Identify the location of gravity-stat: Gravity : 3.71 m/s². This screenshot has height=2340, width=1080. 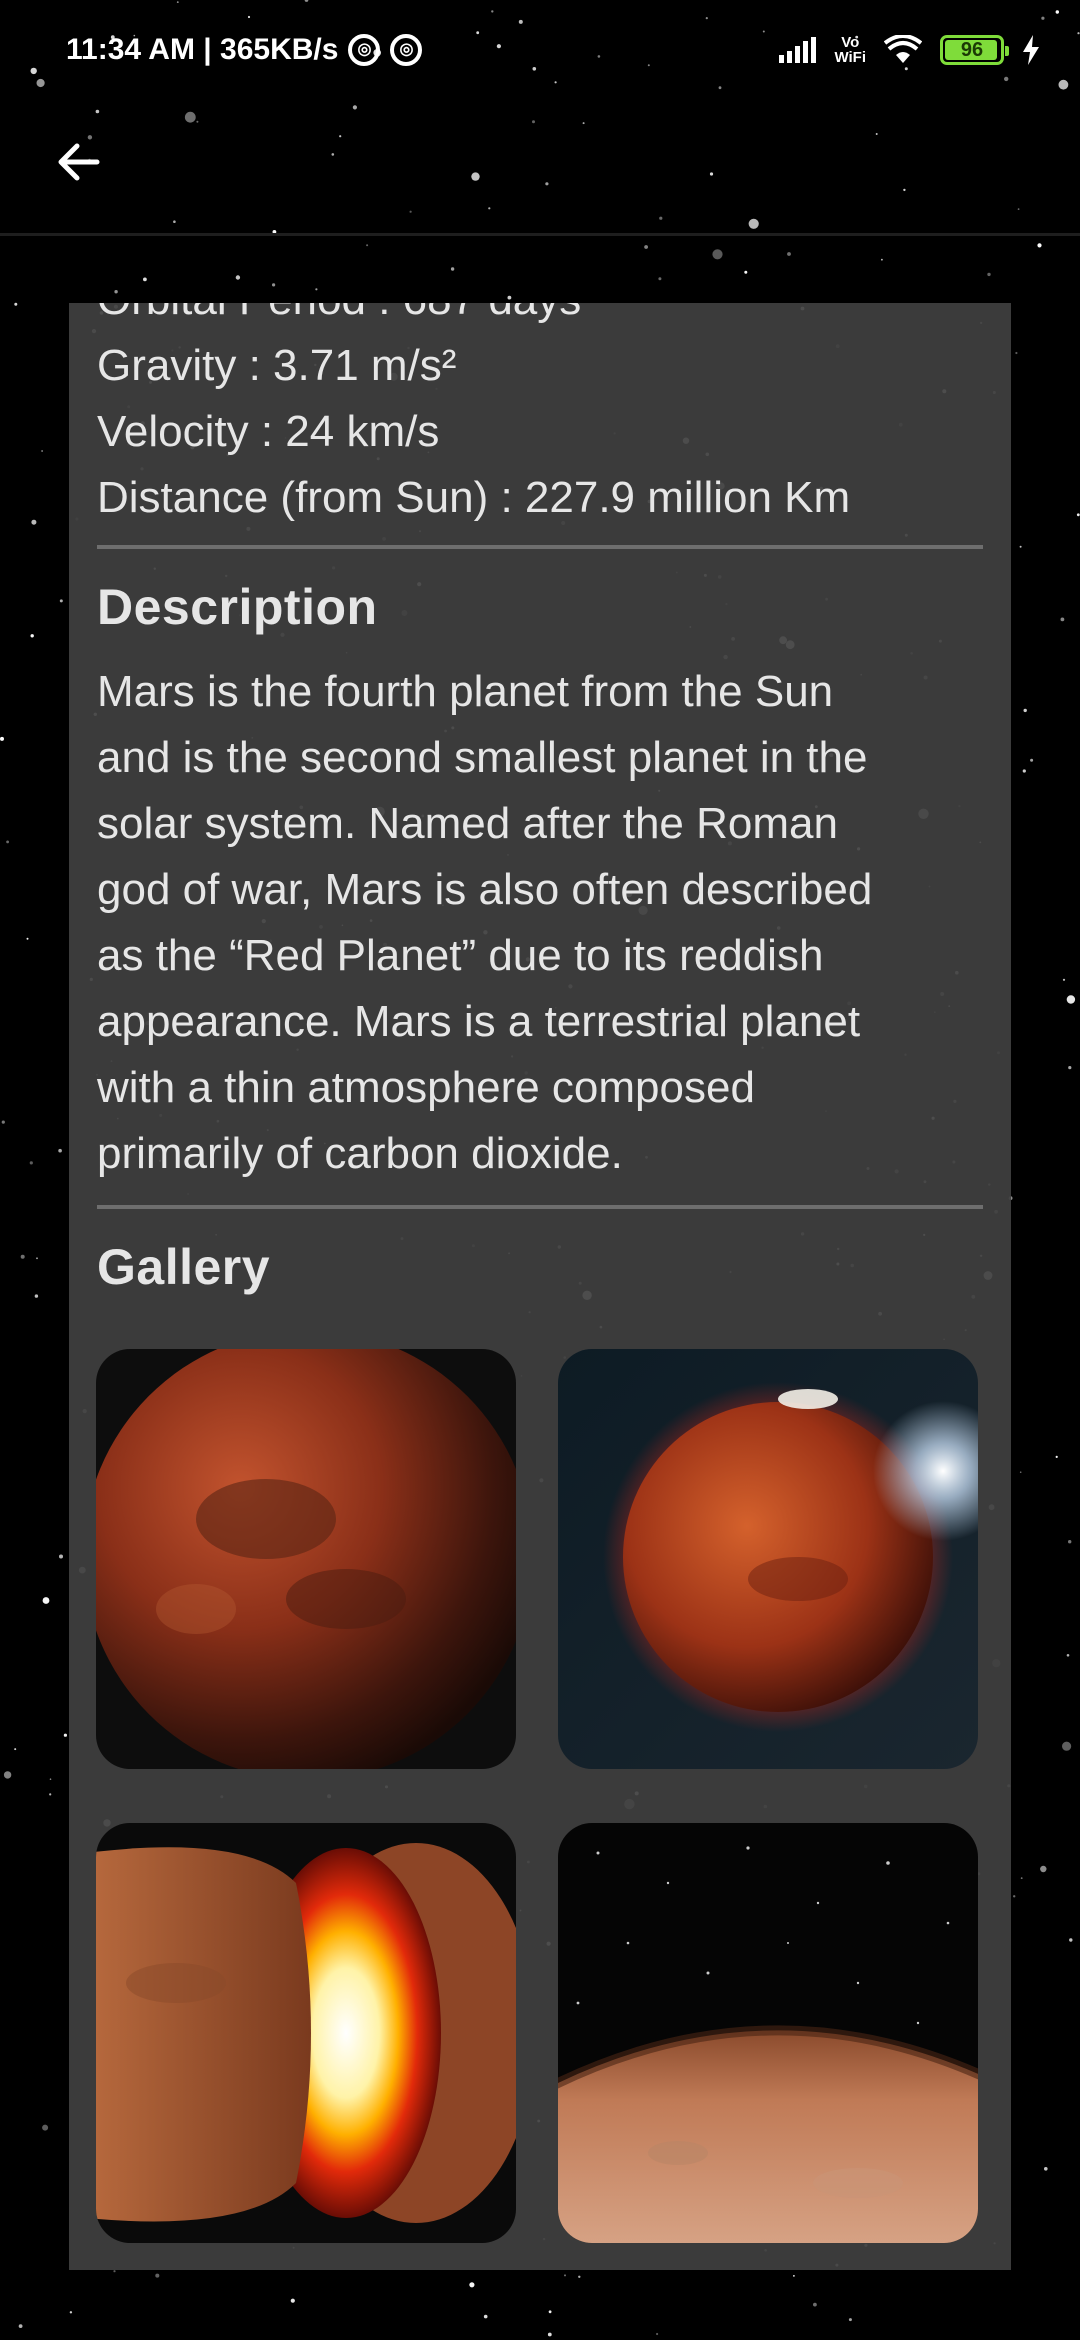
(277, 365).